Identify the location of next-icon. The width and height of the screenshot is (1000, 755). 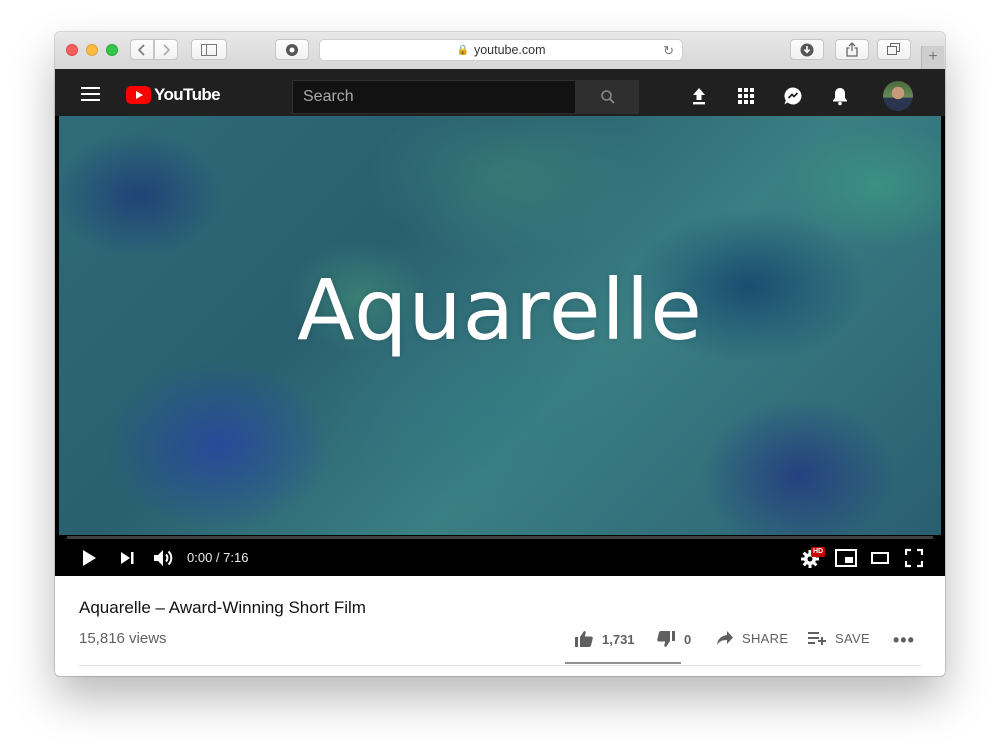
(127, 558).